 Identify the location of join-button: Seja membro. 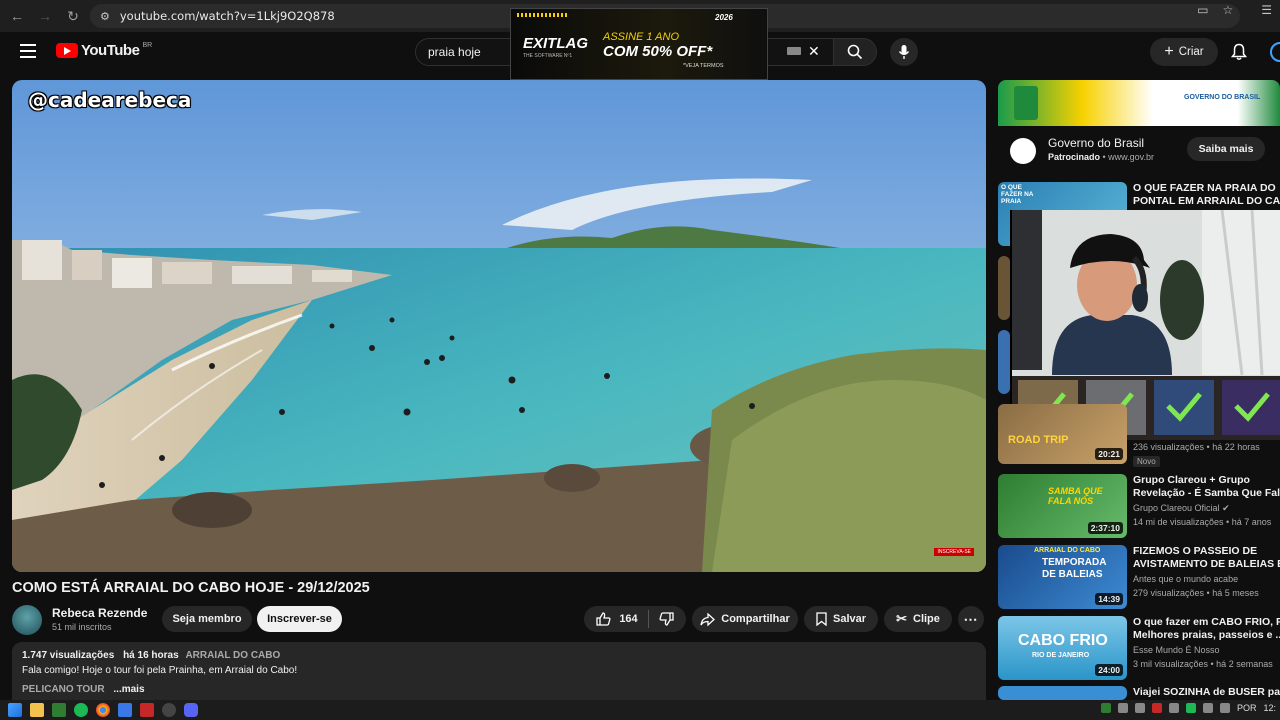
(207, 619).